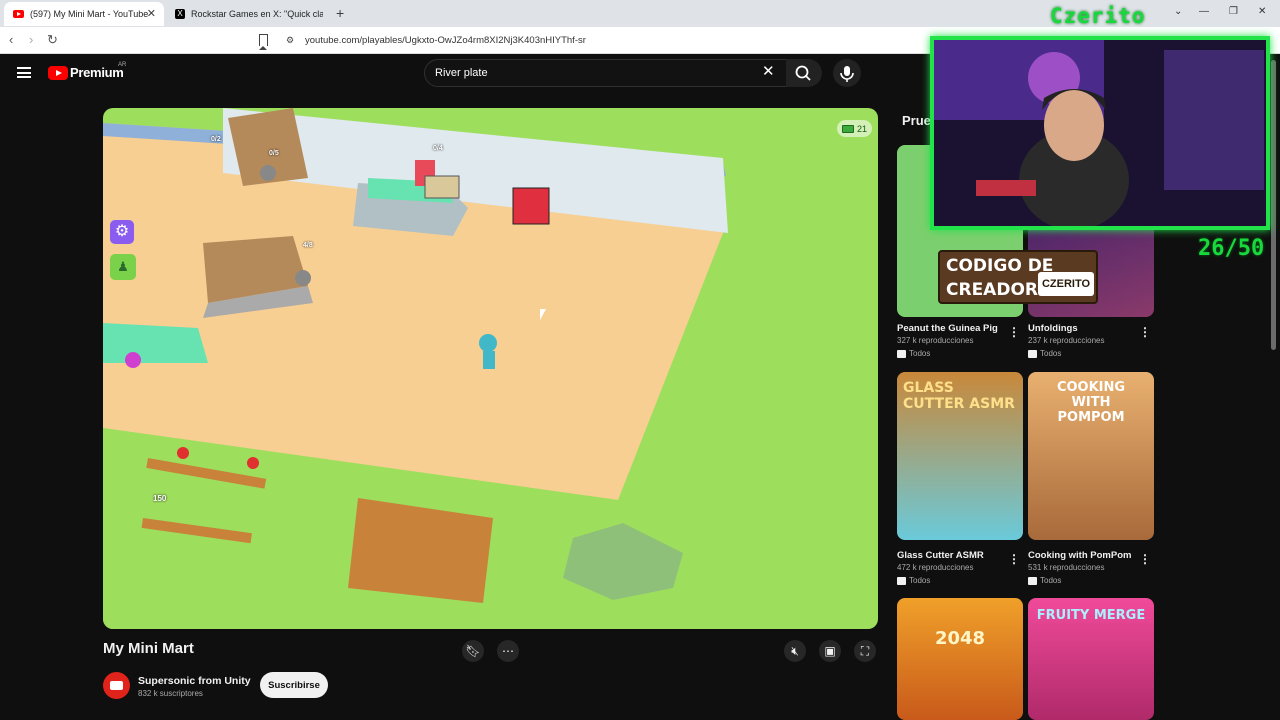 The width and height of the screenshot is (1280, 720). I want to click on mouse-cursor-icon, so click(543, 314).